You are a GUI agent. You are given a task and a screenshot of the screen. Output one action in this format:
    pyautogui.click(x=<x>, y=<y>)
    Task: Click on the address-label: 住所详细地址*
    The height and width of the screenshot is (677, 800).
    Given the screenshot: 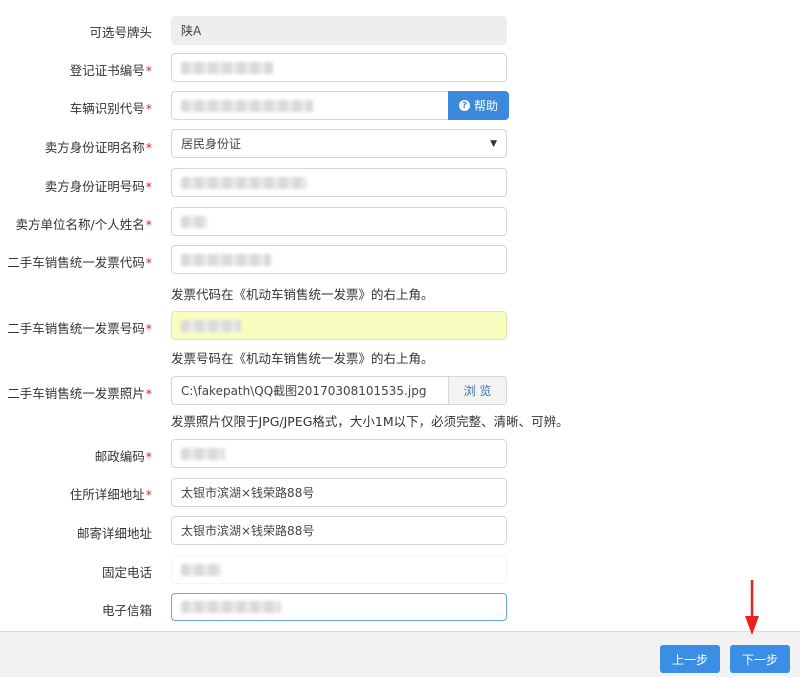 What is the action you would take?
    pyautogui.click(x=110, y=494)
    